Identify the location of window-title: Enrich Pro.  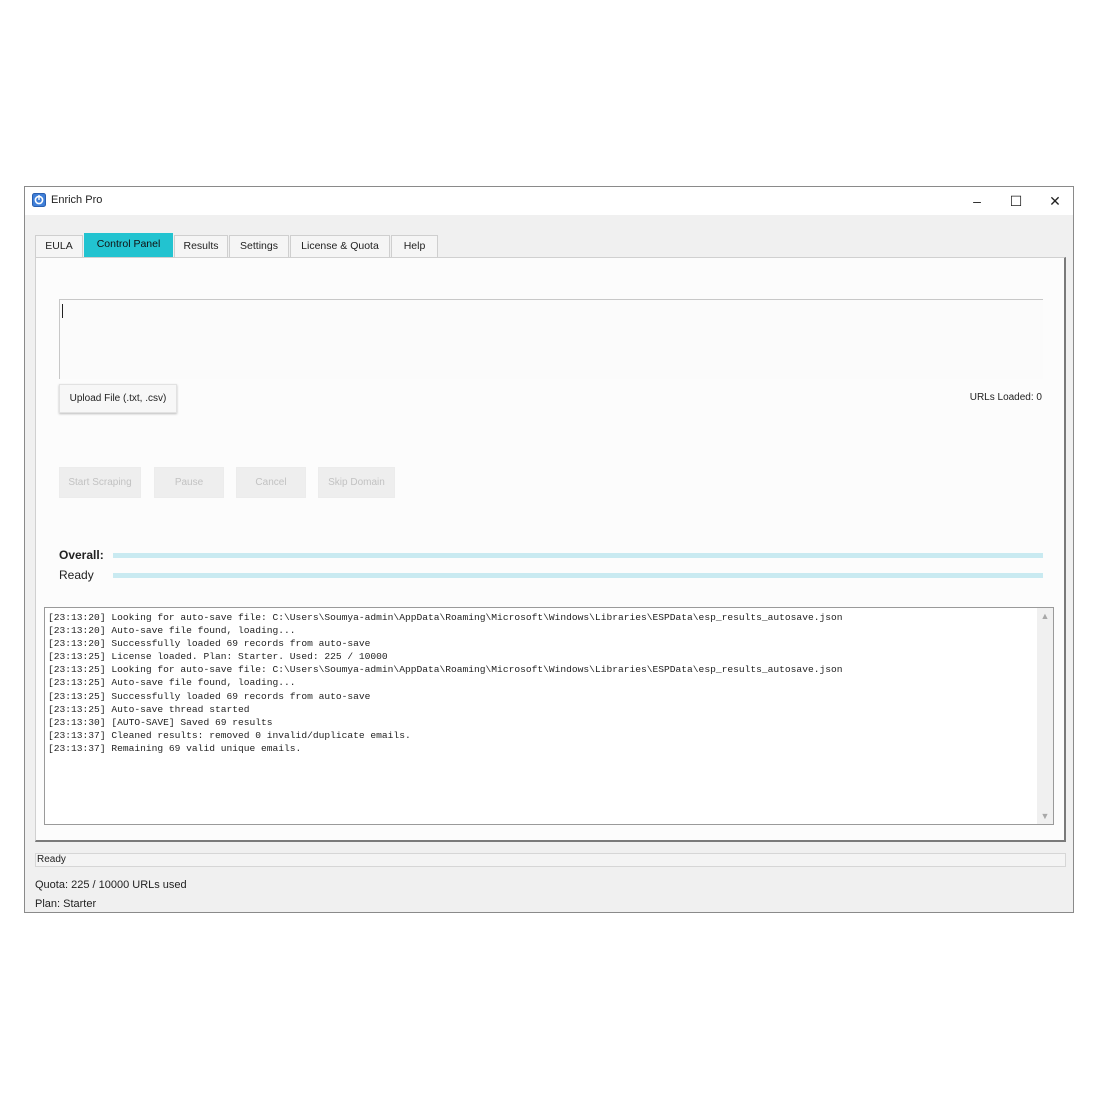
(77, 200).